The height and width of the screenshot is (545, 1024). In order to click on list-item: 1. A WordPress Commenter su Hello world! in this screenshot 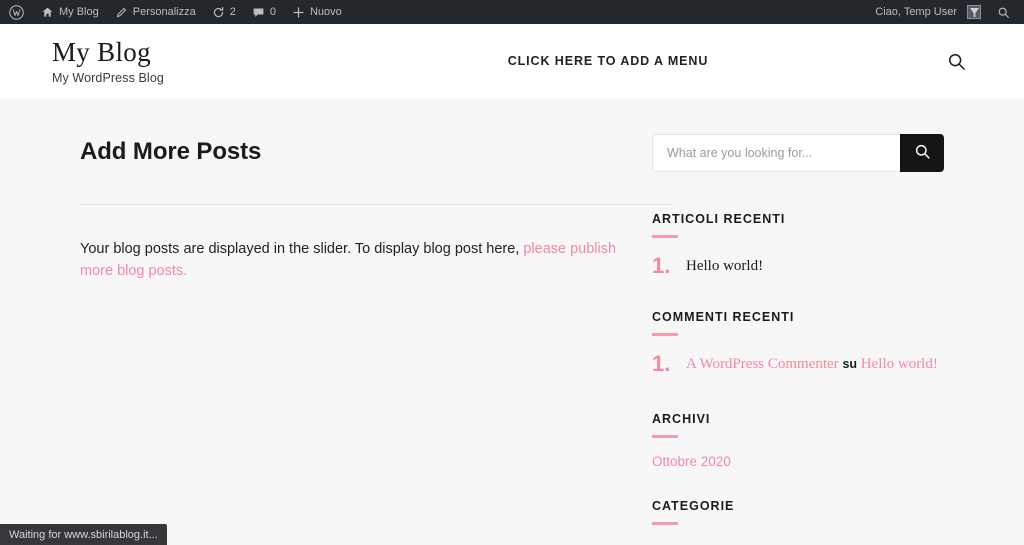, I will do `click(798, 364)`.